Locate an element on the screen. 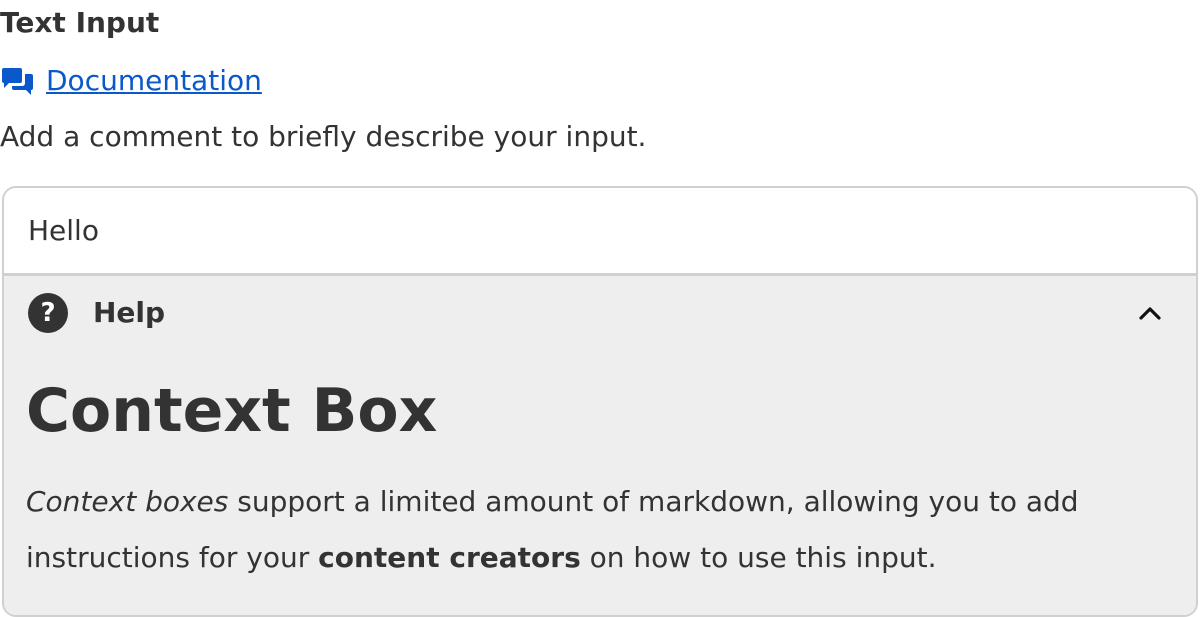  text-input is located at coordinates (600, 232).